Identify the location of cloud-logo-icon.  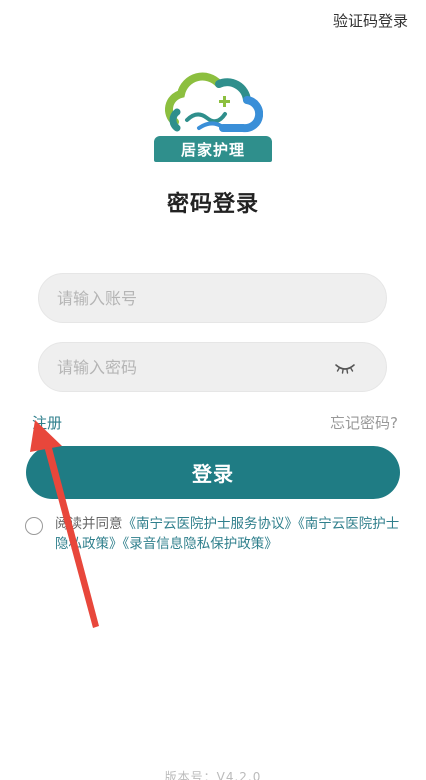
(214, 102).